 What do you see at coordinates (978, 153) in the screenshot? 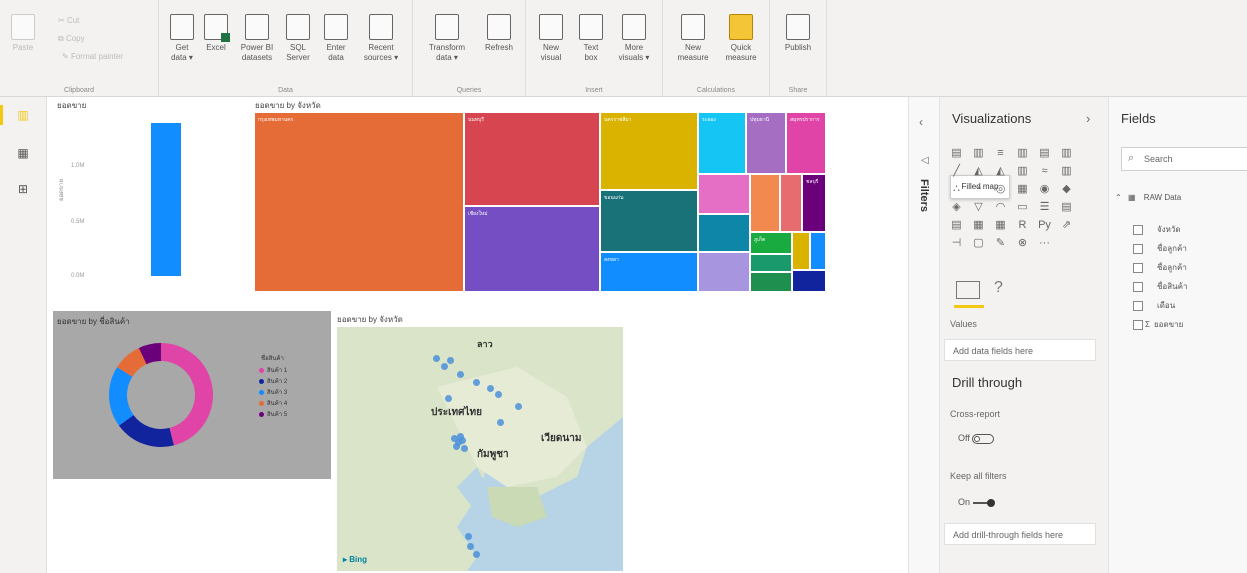
I see `stacked-column-icon: ▥` at bounding box center [978, 153].